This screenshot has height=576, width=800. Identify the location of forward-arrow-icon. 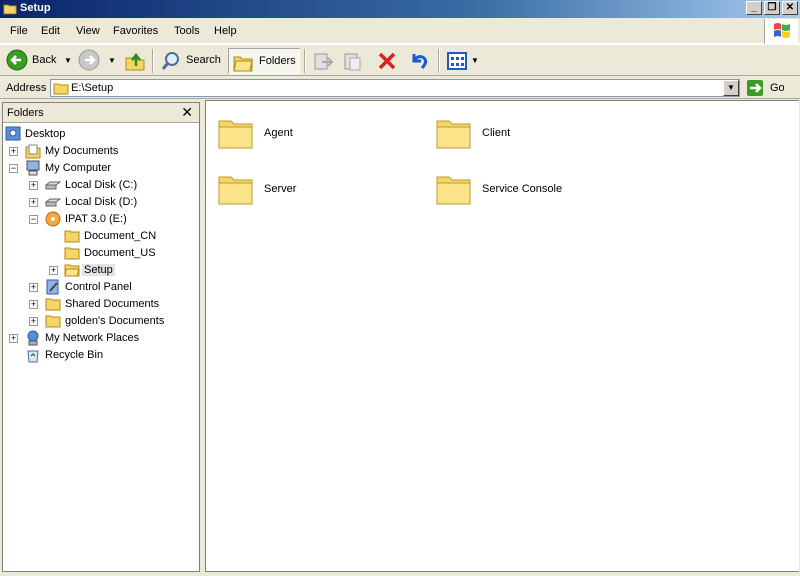
(89, 60).